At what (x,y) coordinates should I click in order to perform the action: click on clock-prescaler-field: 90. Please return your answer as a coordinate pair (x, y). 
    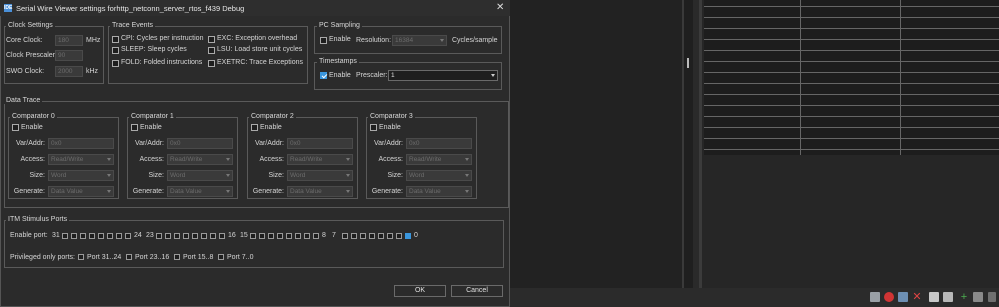
    Looking at the image, I should click on (69, 55).